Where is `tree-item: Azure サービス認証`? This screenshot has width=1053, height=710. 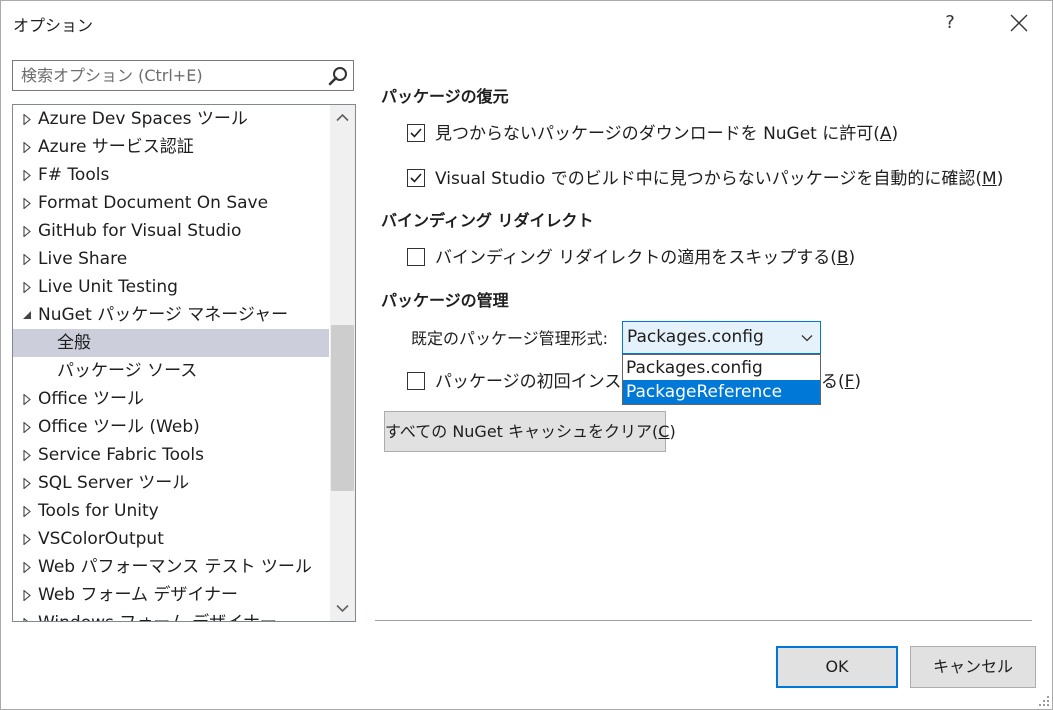
tree-item: Azure サービス認証 is located at coordinates (171, 147).